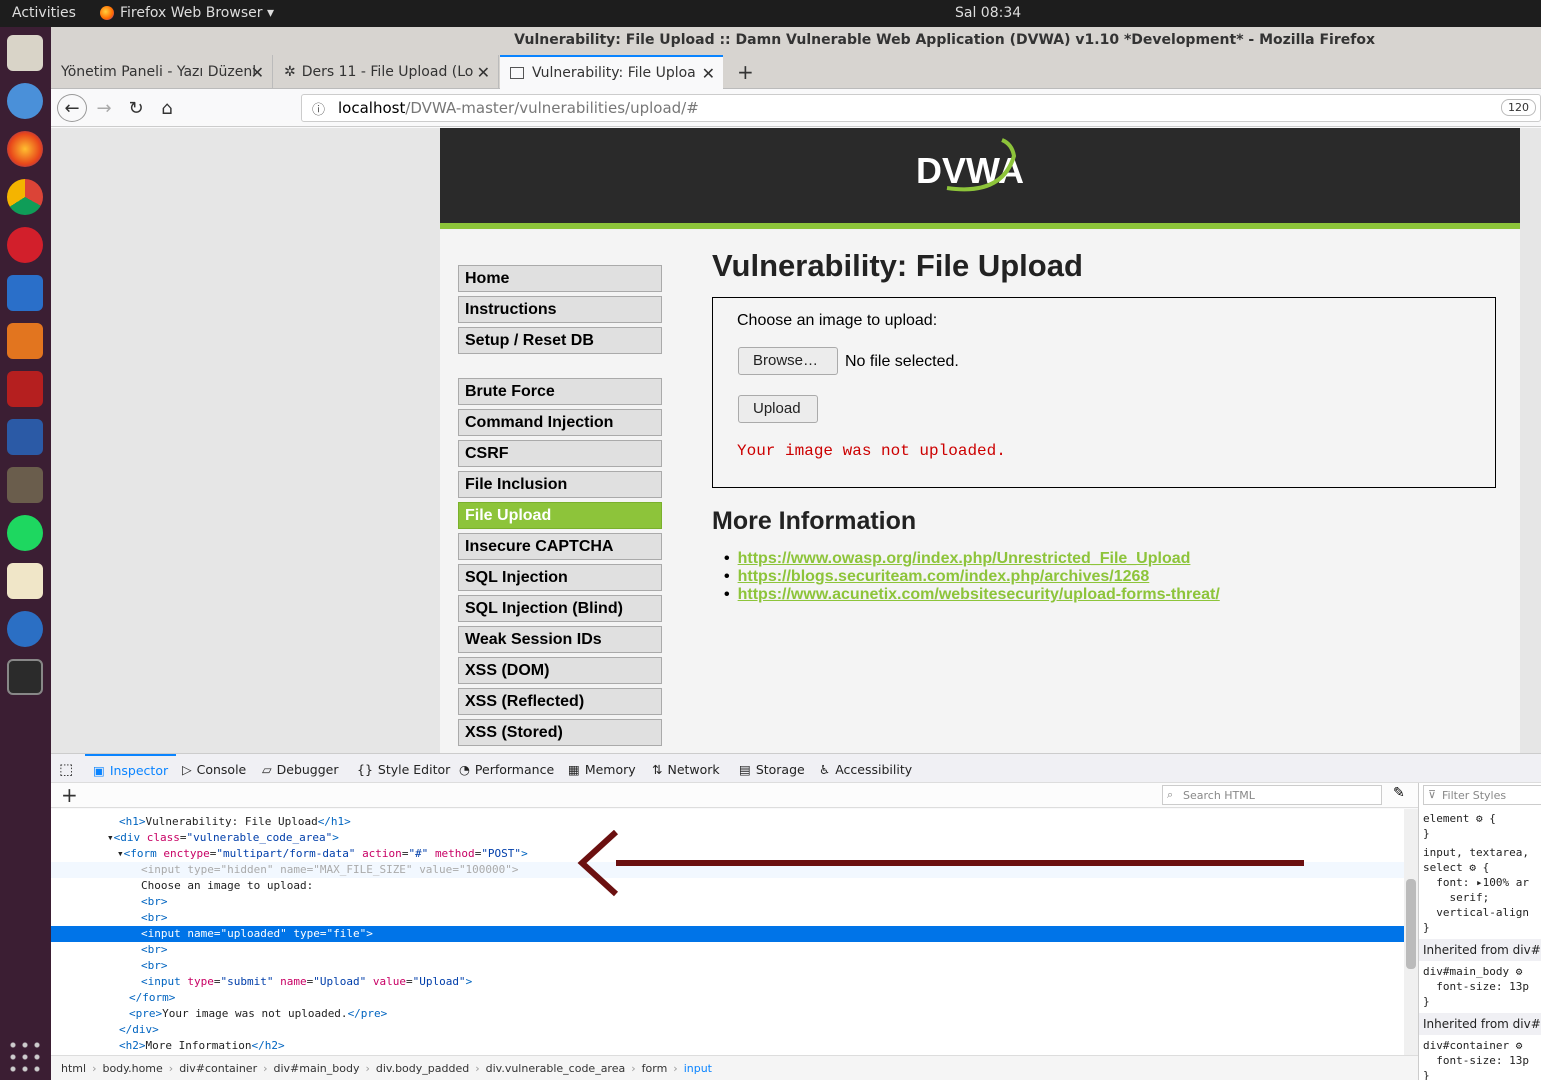 Image resolution: width=1541 pixels, height=1080 pixels. Describe the element at coordinates (73, 1068) in the screenshot. I see `crumb-html: html` at that location.